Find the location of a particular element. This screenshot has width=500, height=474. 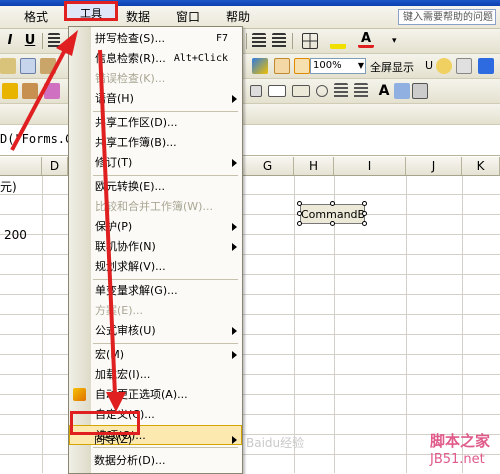

watermark-baidu: Baidu经验 is located at coordinates (275, 443).